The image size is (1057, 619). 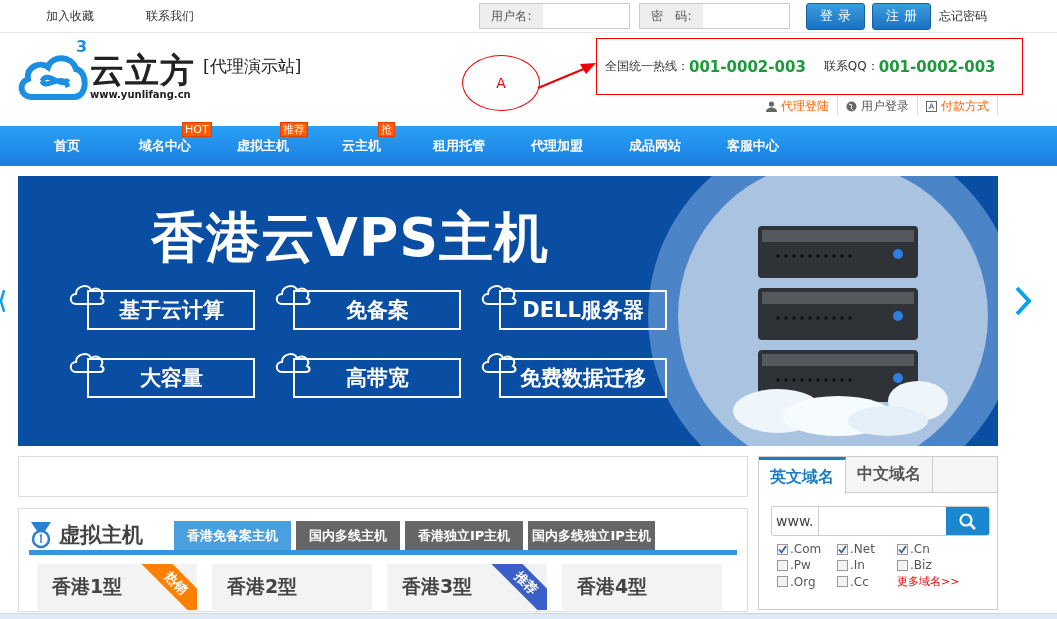 What do you see at coordinates (859, 581) in the screenshot?
I see `tld-label: .Cc` at bounding box center [859, 581].